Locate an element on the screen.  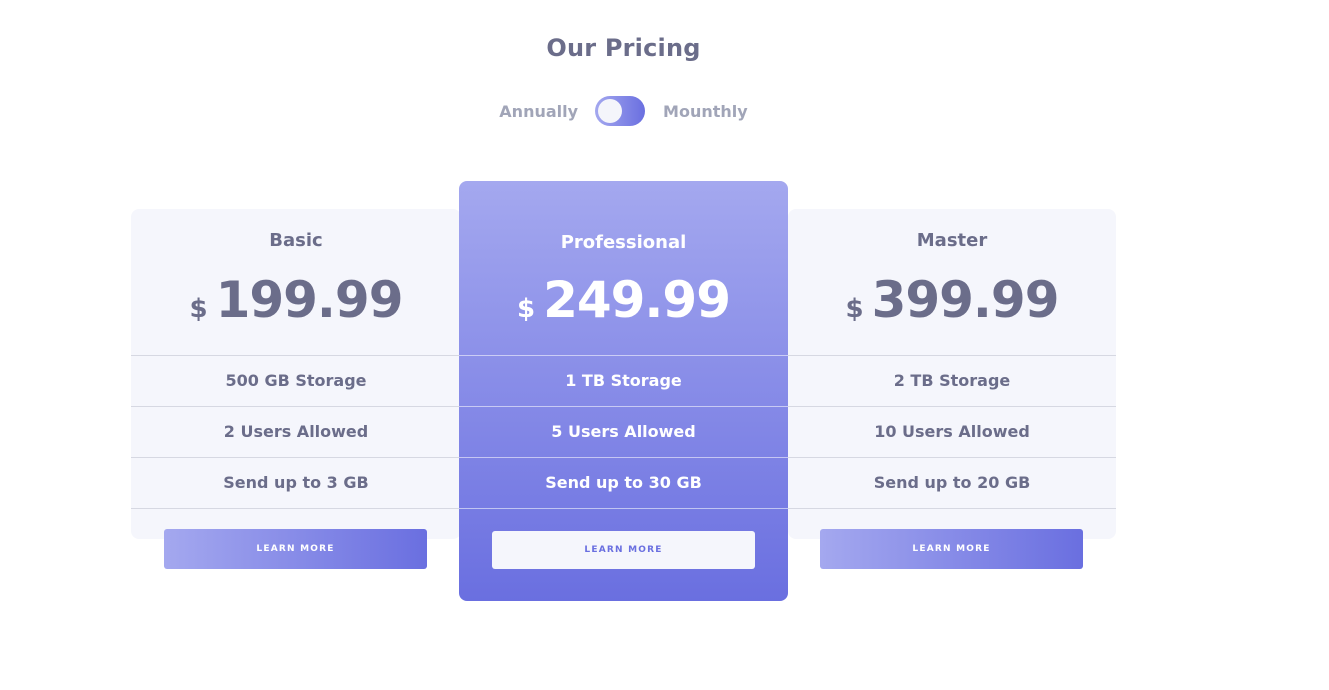
feature-item: 10 Users Allowed is located at coordinates (952, 431).